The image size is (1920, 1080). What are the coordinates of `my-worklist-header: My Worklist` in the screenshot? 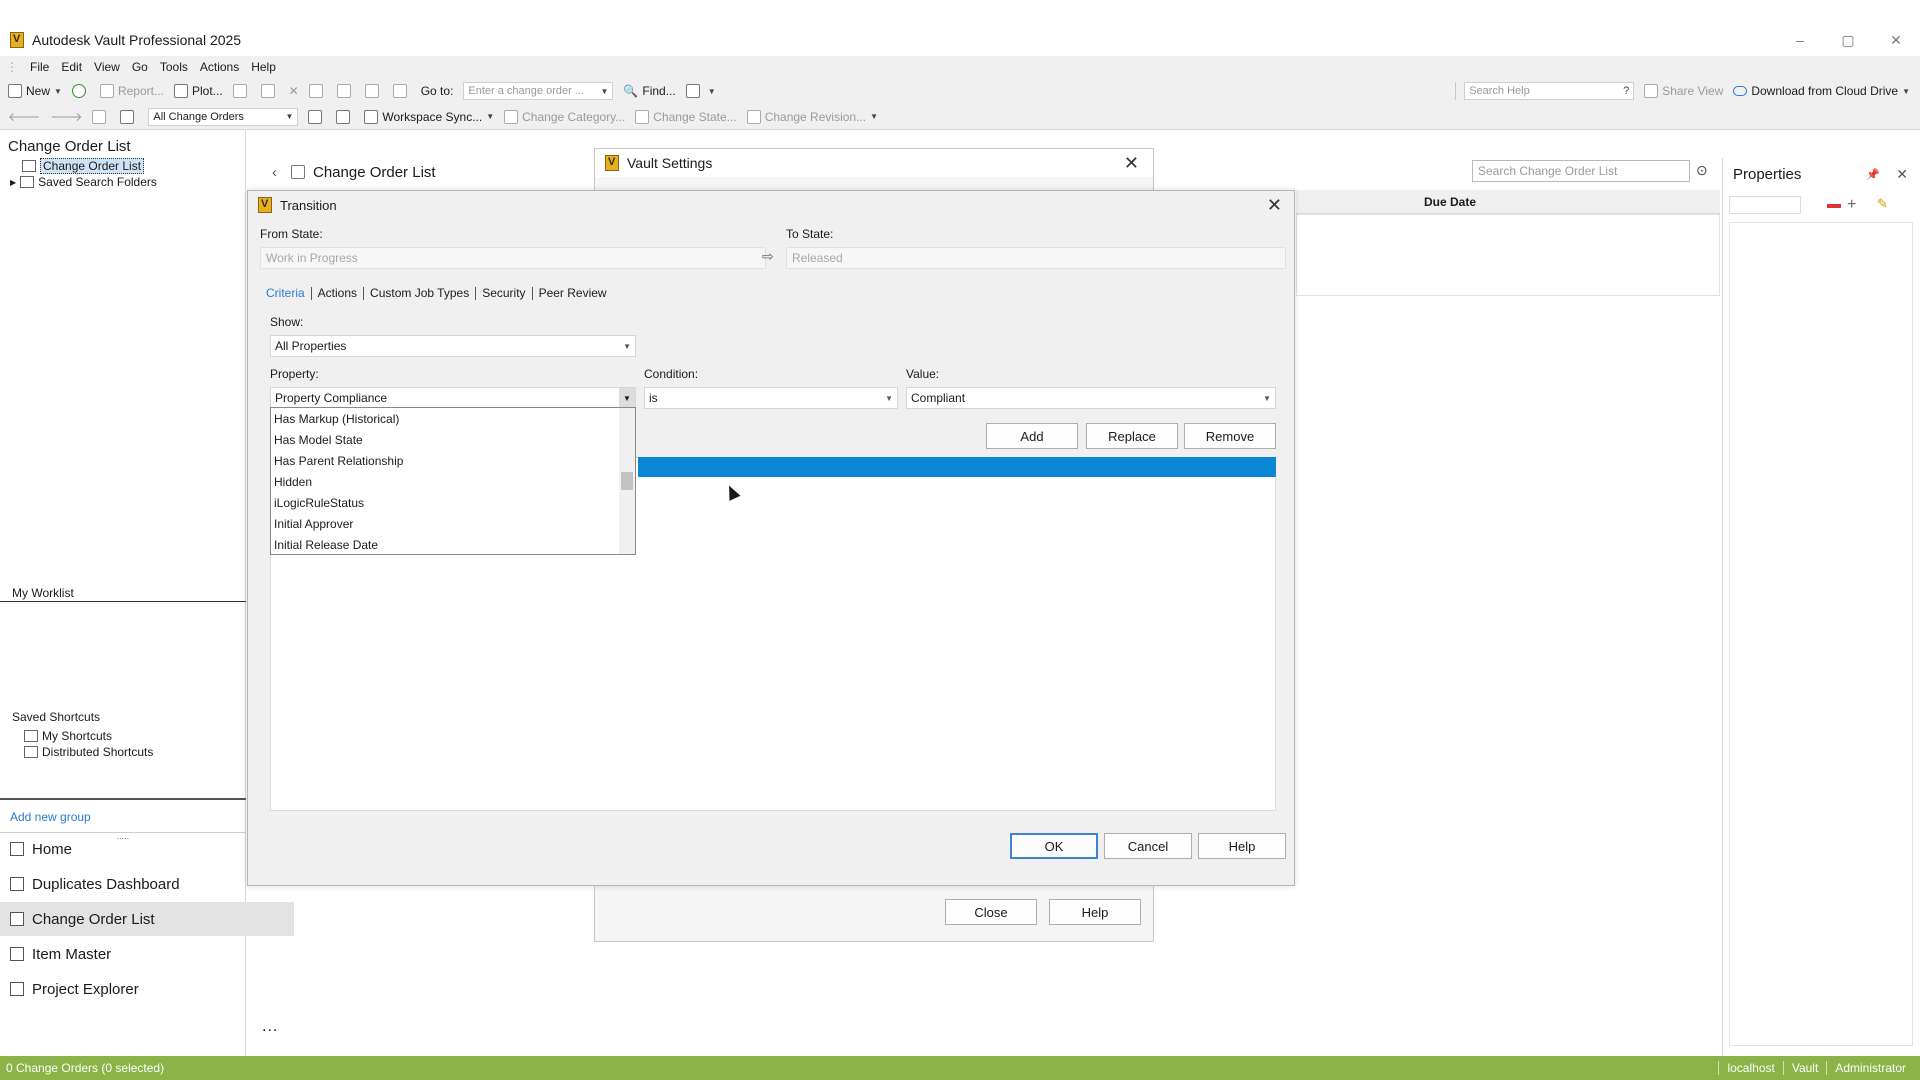 It's located at (123, 594).